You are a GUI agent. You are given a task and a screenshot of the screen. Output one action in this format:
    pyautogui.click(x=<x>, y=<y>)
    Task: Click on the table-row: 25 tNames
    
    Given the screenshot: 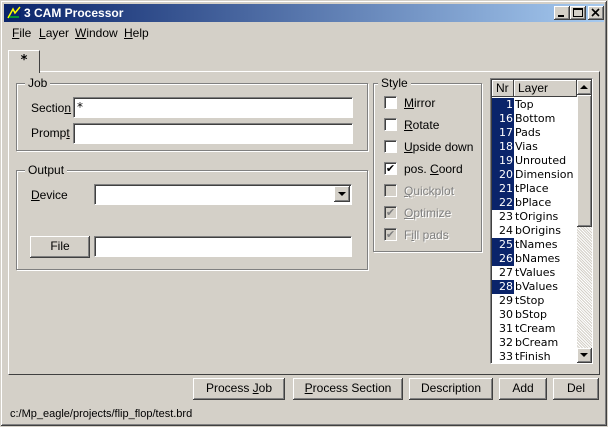 What is the action you would take?
    pyautogui.click(x=534, y=245)
    